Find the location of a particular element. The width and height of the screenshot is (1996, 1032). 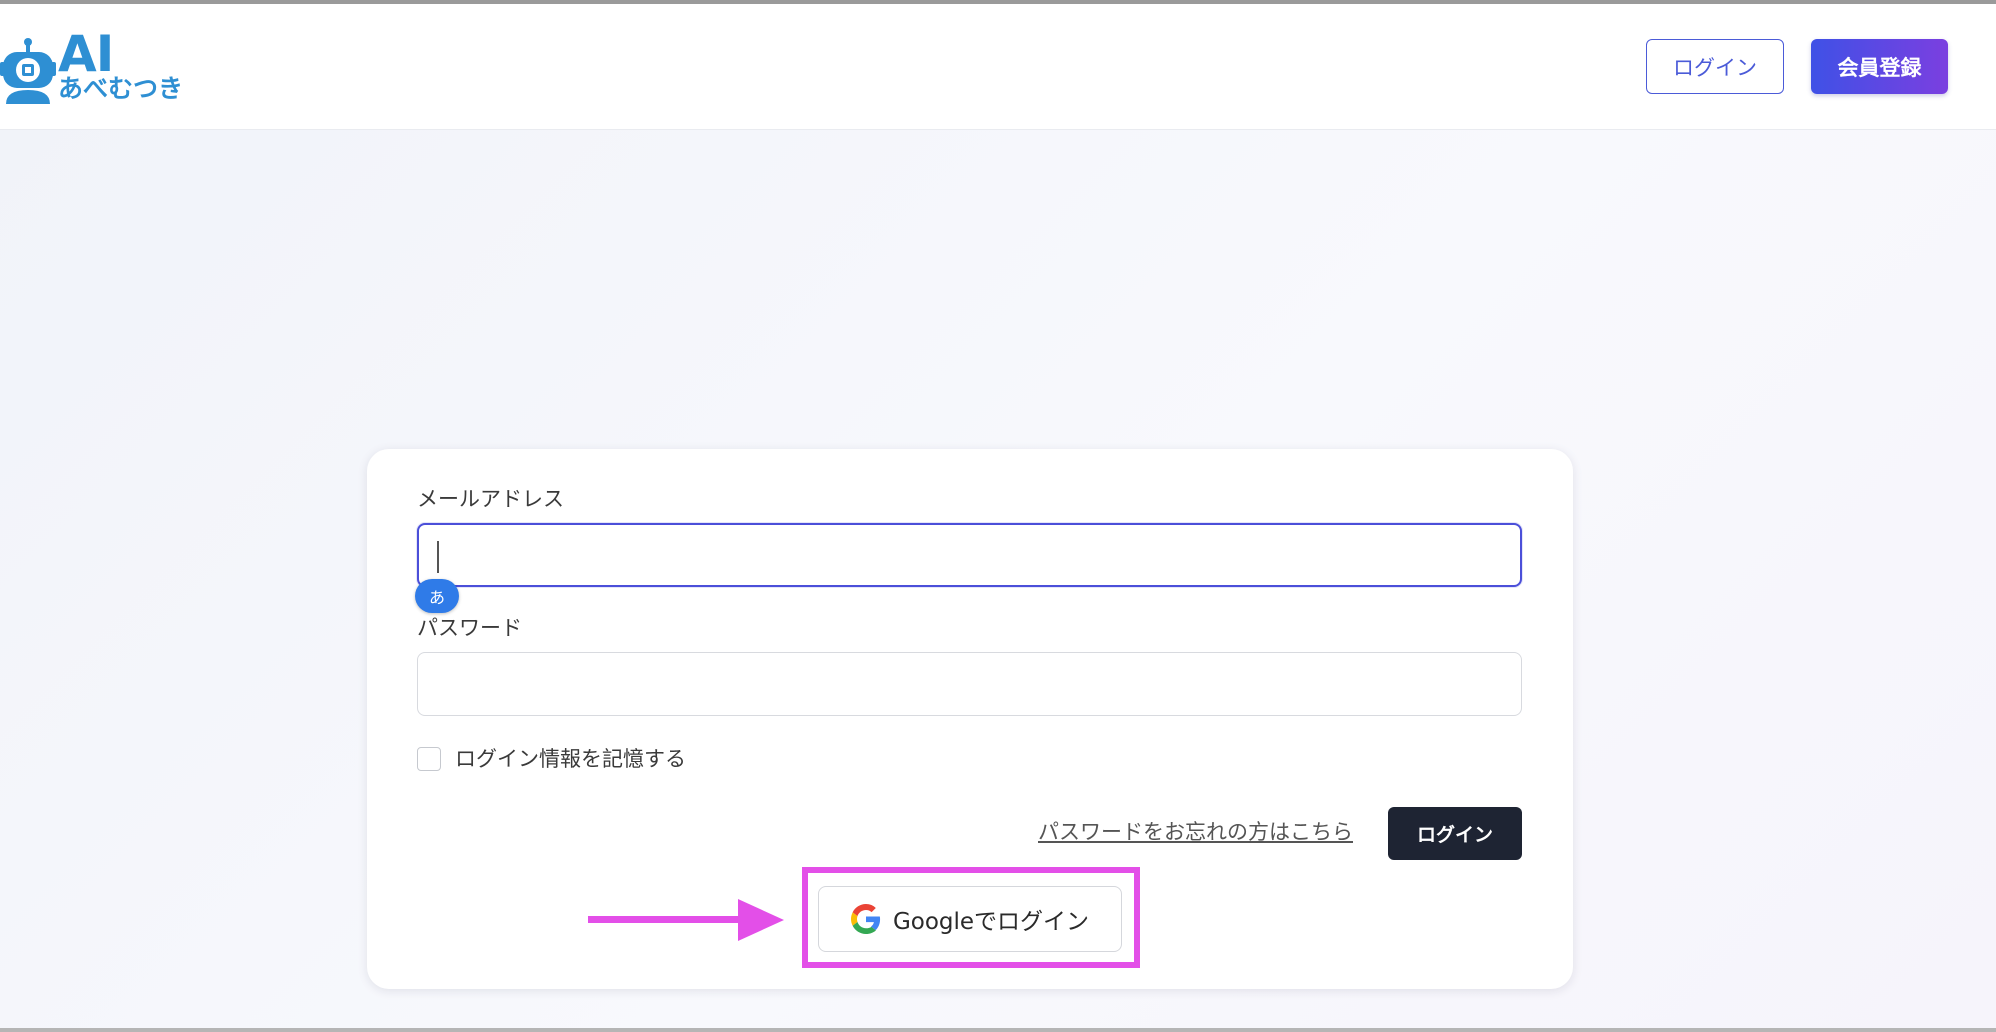

window-bottom-border is located at coordinates (998, 1030).